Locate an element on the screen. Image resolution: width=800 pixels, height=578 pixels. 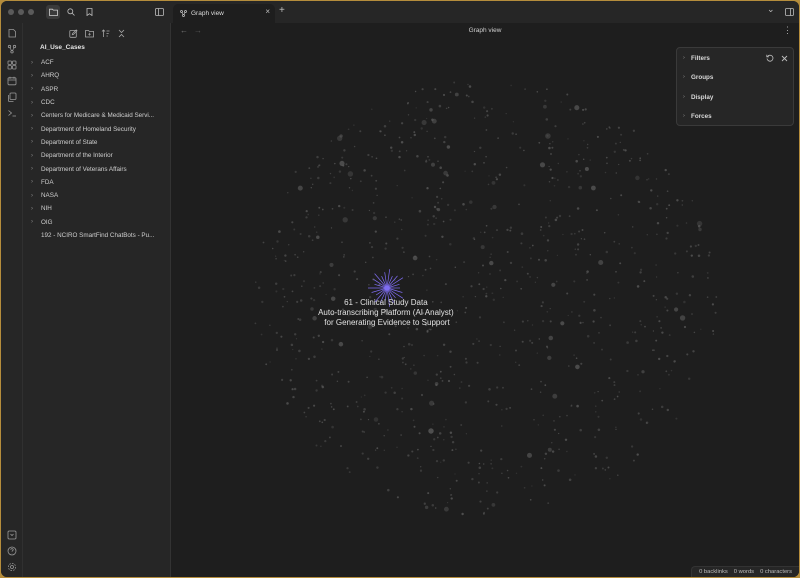
restore-defaults-button is located at coordinates (770, 58).